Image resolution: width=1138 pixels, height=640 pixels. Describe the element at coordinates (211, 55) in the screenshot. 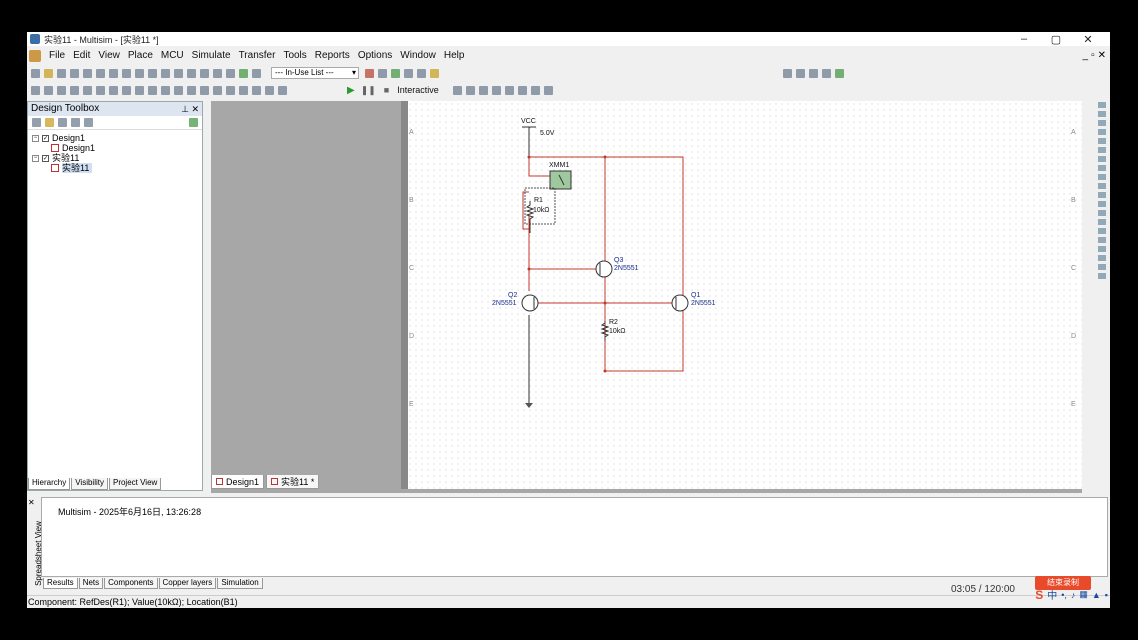

I see `menu-simulate: Simulate` at that location.